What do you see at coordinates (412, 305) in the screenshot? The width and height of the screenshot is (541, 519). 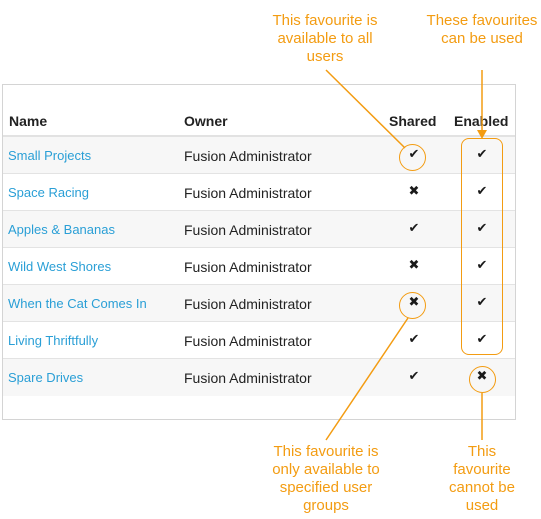 I see `highlight-ring-shared-groups` at bounding box center [412, 305].